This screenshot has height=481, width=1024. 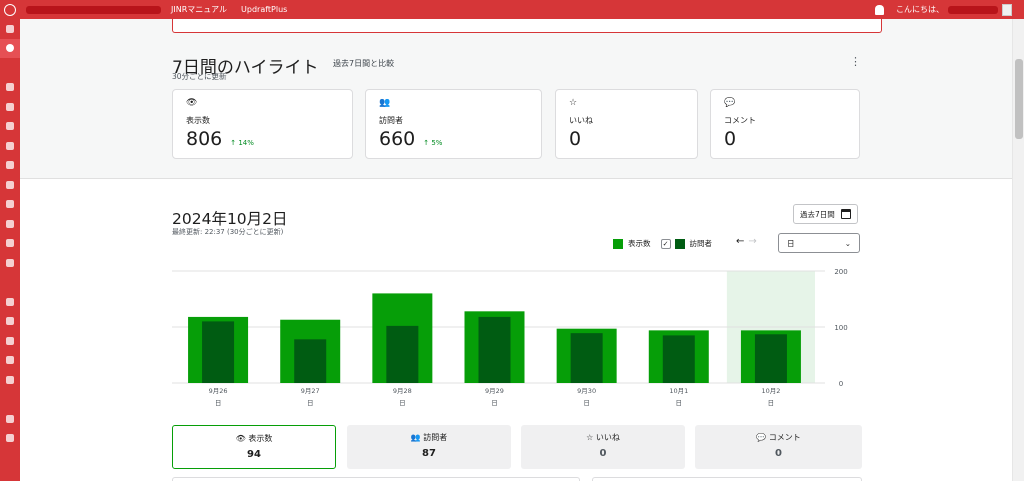 What do you see at coordinates (727, 479) in the screenshot?
I see `bottom-panel-right` at bounding box center [727, 479].